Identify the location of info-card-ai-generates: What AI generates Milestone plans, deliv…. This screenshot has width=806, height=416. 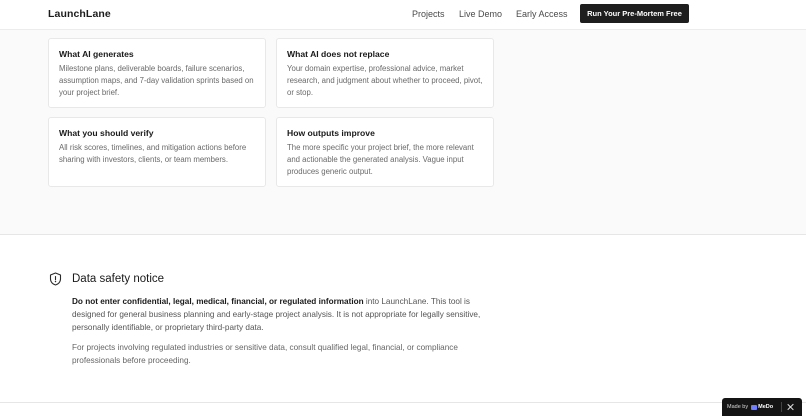
(157, 73).